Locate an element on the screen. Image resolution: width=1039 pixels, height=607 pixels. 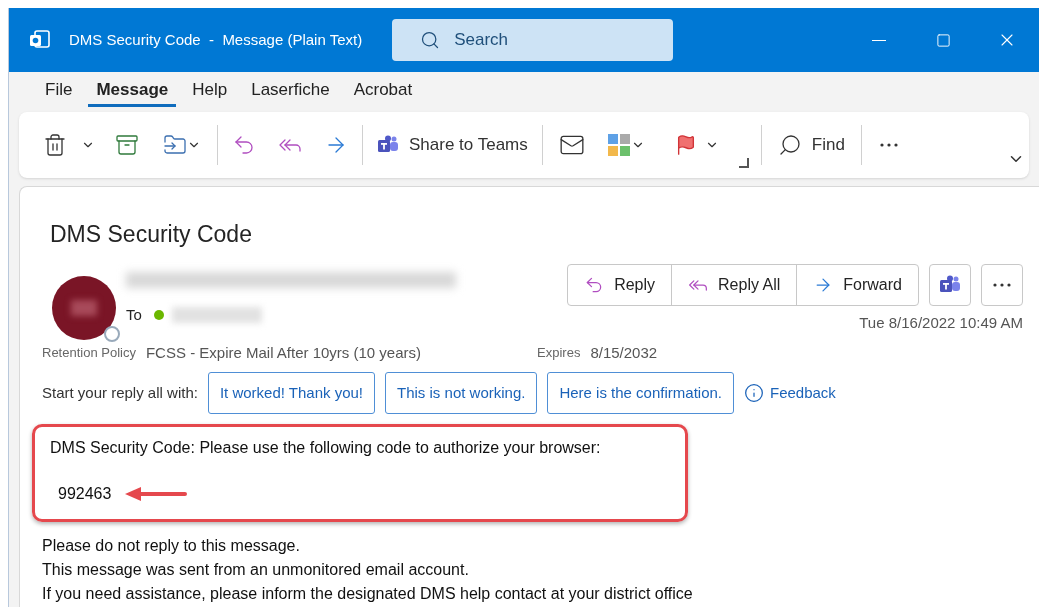
message-subject: DMS Security Code is located at coordinates (151, 234).